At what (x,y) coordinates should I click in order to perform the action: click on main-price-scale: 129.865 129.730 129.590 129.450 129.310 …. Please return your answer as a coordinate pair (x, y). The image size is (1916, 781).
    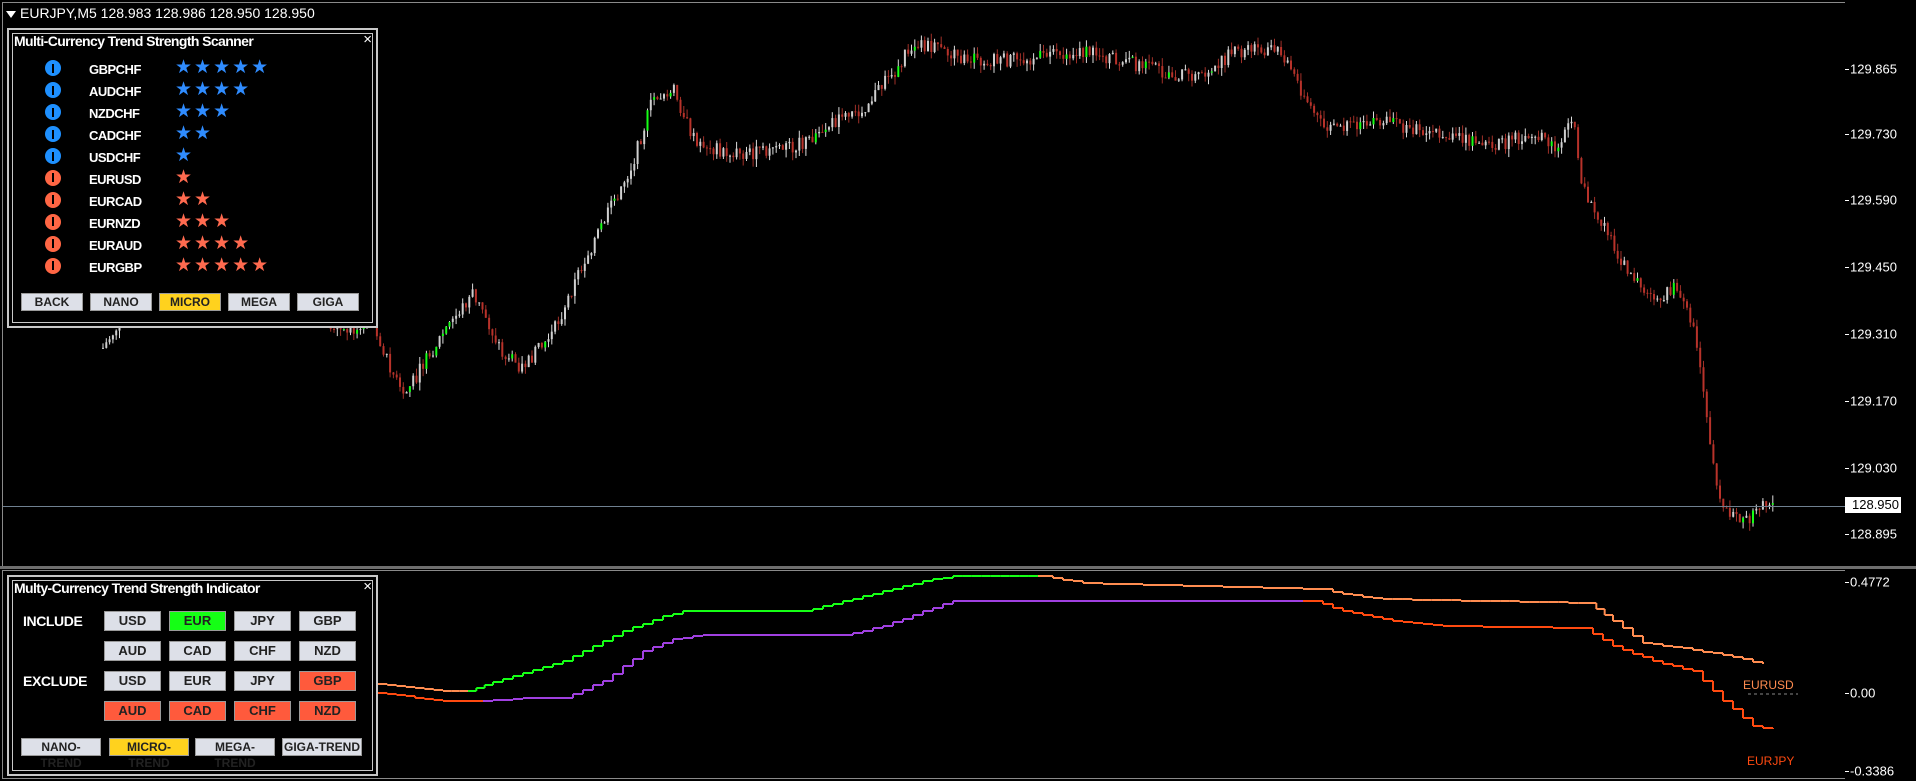
    Looking at the image, I should click on (1880, 283).